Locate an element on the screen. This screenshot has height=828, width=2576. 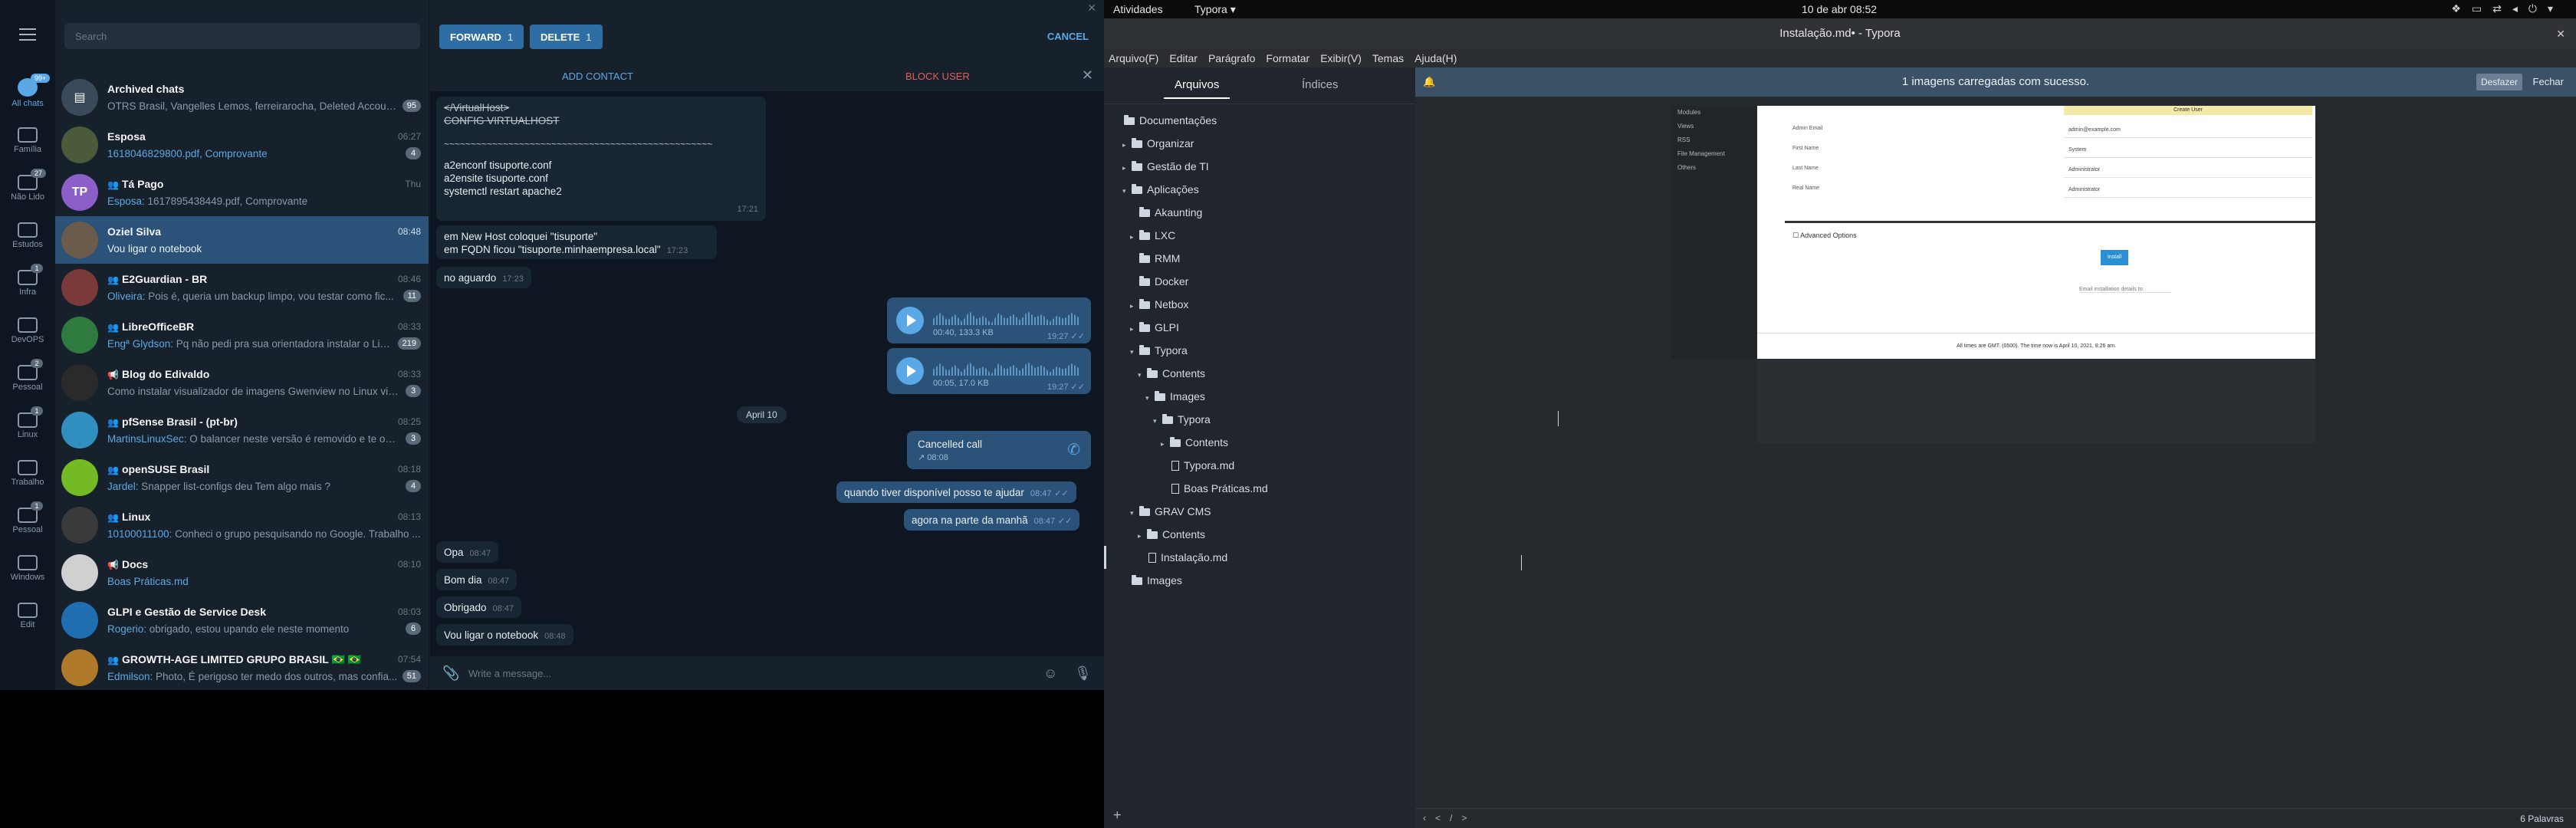
system-tray: ❖▭⇄◂⏻▾ is located at coordinates (2507, 8).